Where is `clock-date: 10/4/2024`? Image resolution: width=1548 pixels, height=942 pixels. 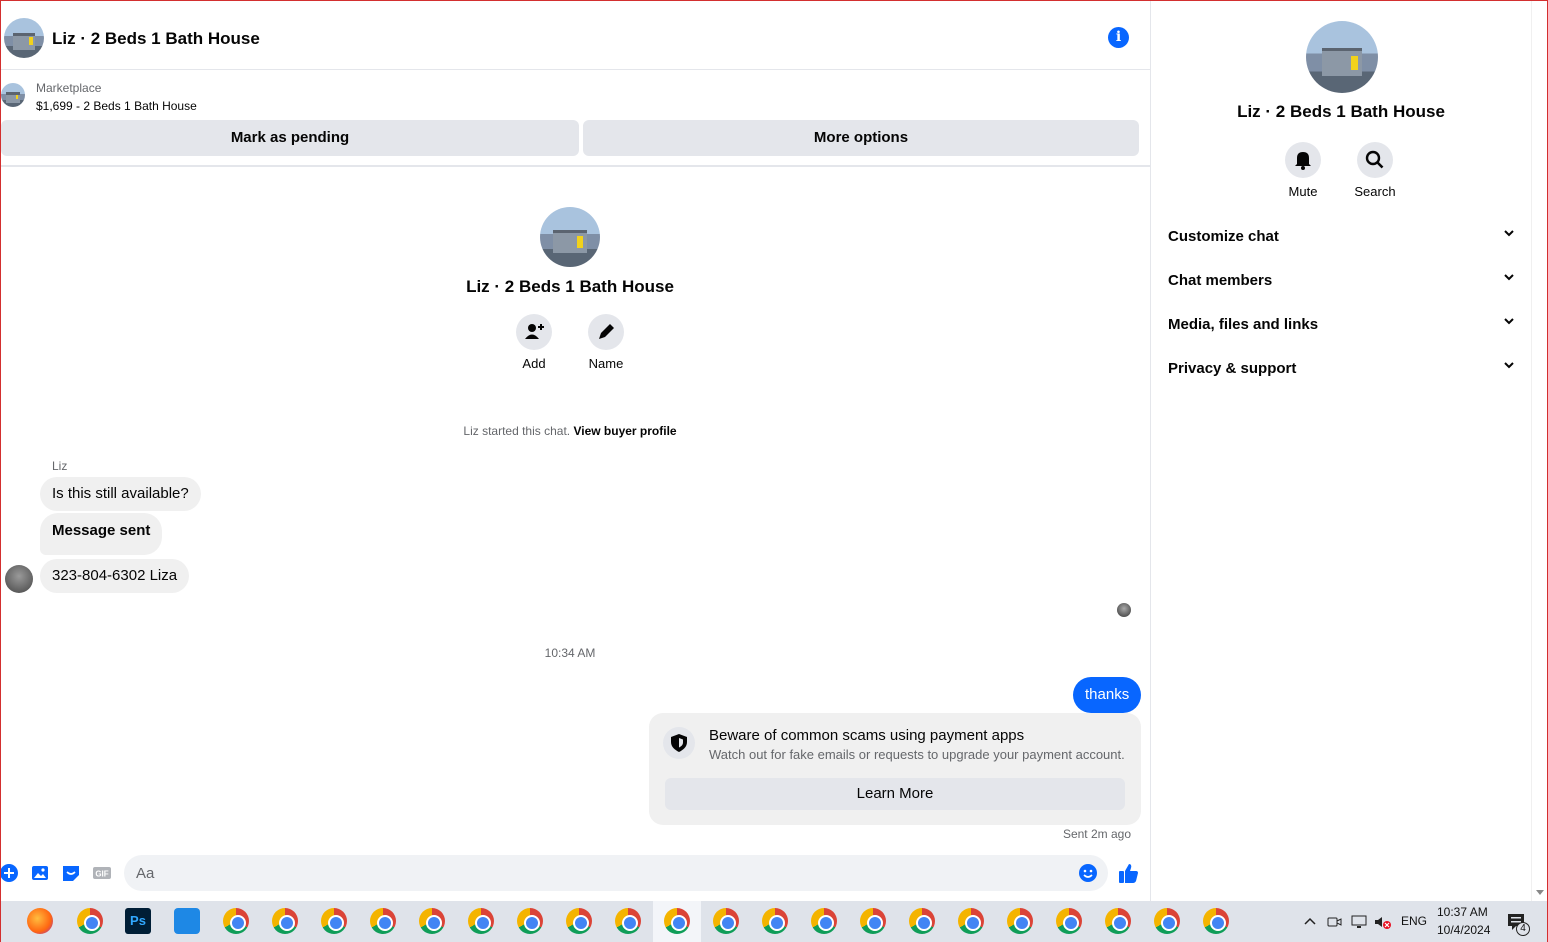
clock-date: 10/4/2024 is located at coordinates (1463, 930).